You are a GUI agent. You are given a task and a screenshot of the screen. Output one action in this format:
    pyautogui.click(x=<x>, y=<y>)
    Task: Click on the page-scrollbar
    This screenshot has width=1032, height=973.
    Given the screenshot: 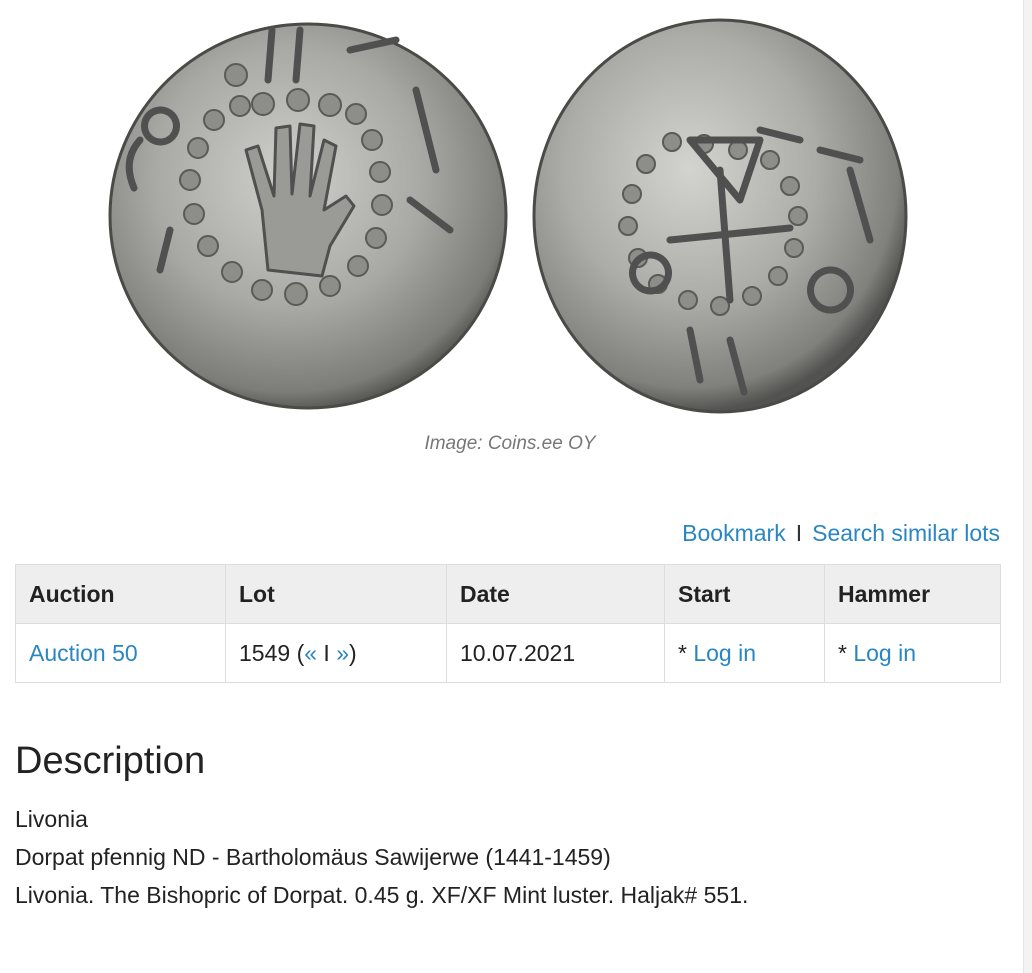 What is the action you would take?
    pyautogui.click(x=1027, y=486)
    